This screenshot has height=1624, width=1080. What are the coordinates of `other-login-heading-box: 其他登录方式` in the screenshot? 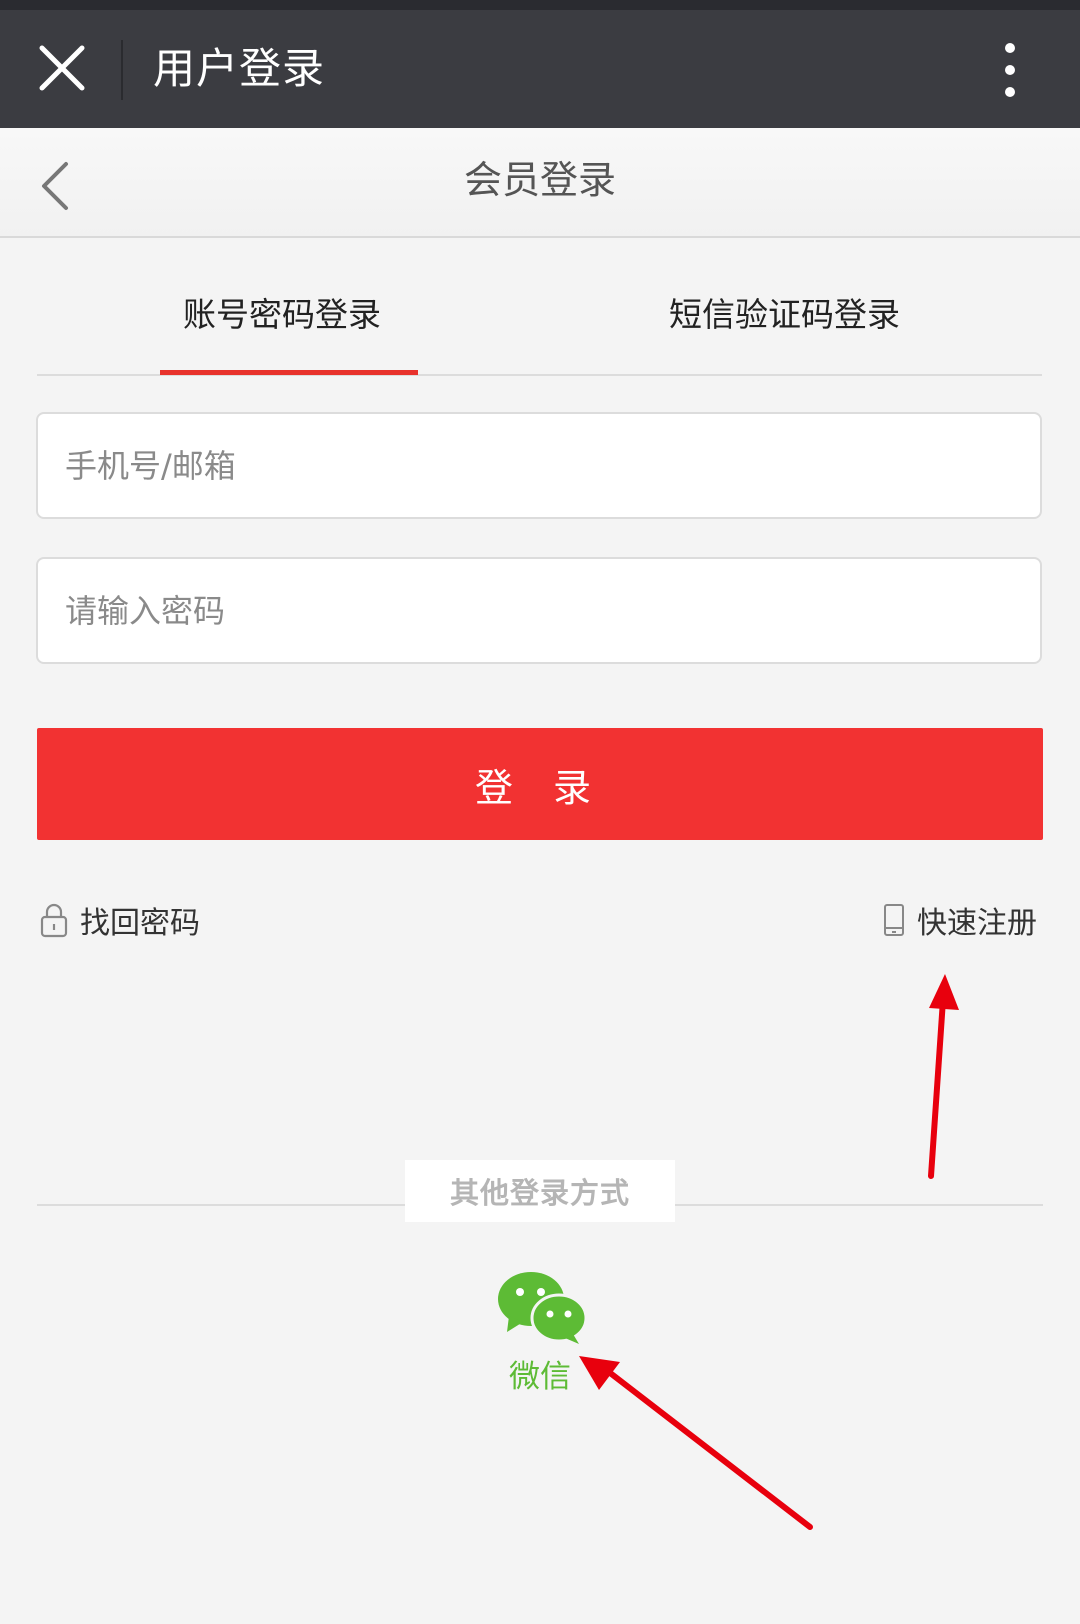 It's located at (540, 1191).